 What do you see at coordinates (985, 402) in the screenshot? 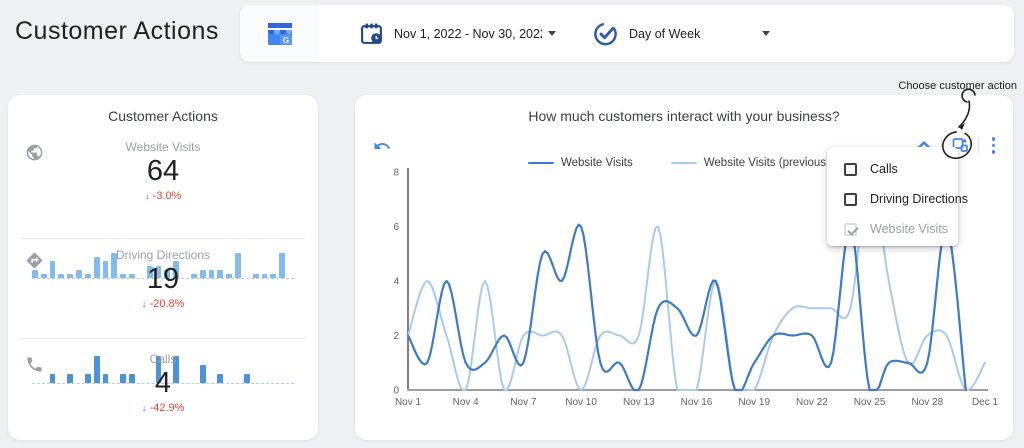
I see `x-tick-label: Dec 1` at bounding box center [985, 402].